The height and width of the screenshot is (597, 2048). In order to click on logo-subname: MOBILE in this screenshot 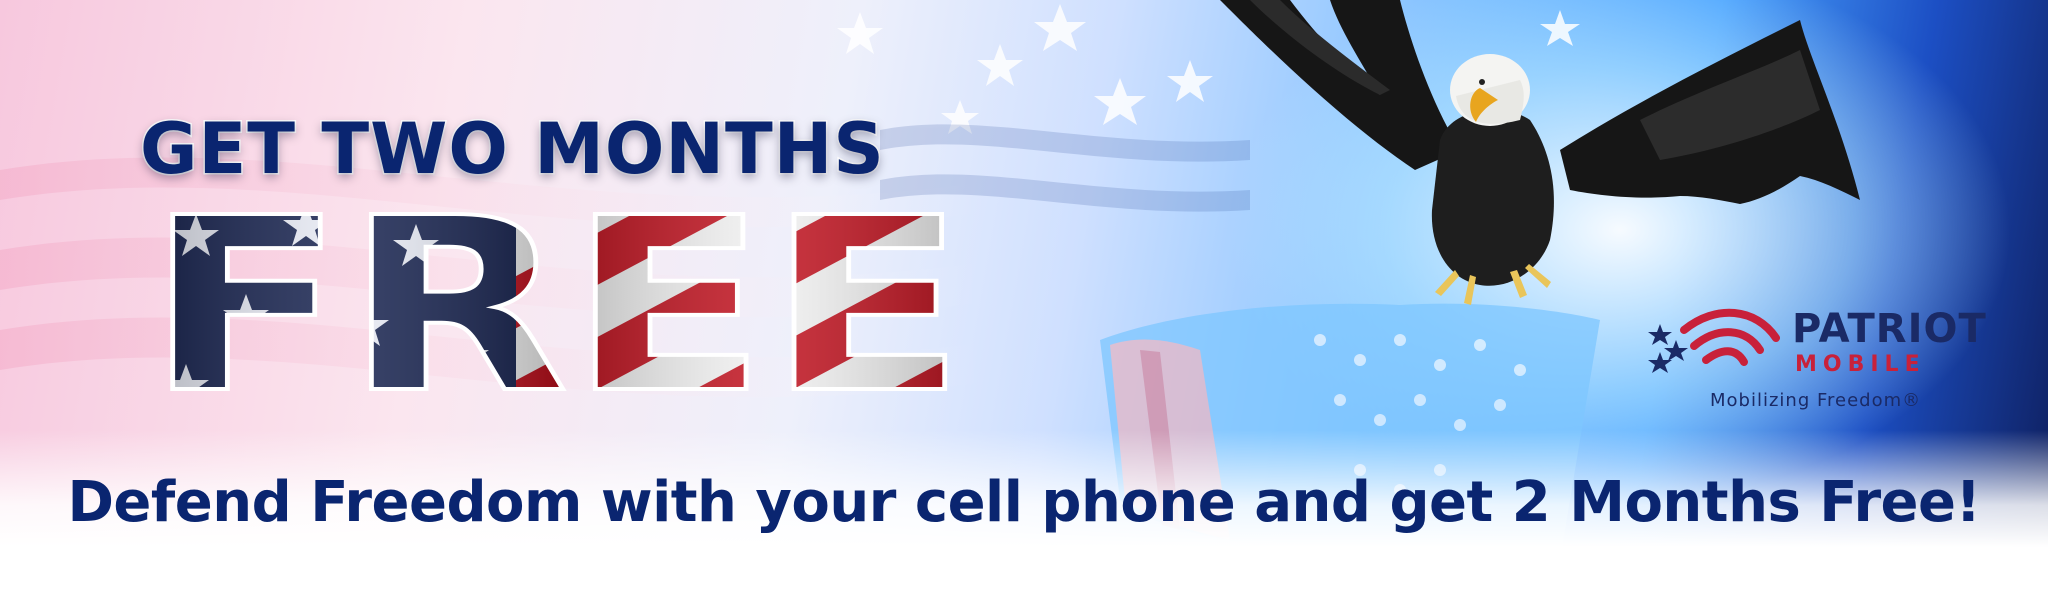, I will do `click(1860, 364)`.